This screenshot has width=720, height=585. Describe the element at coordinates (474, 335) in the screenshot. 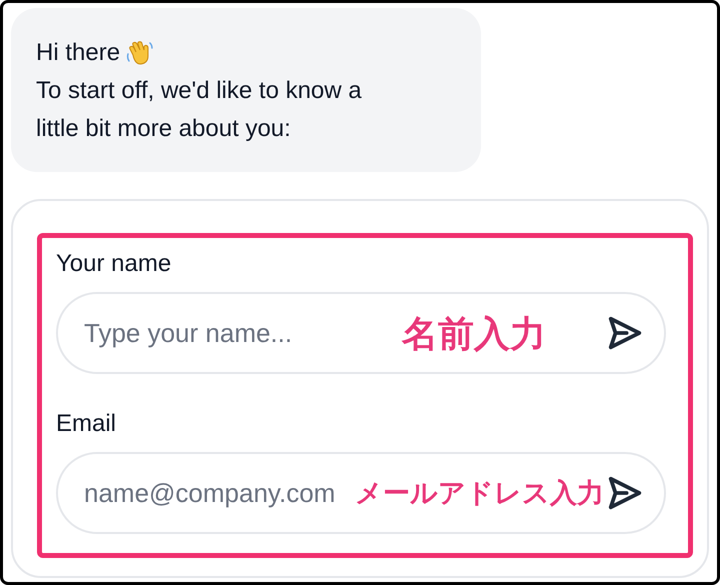

I see `annotation-text: 名前入力` at that location.